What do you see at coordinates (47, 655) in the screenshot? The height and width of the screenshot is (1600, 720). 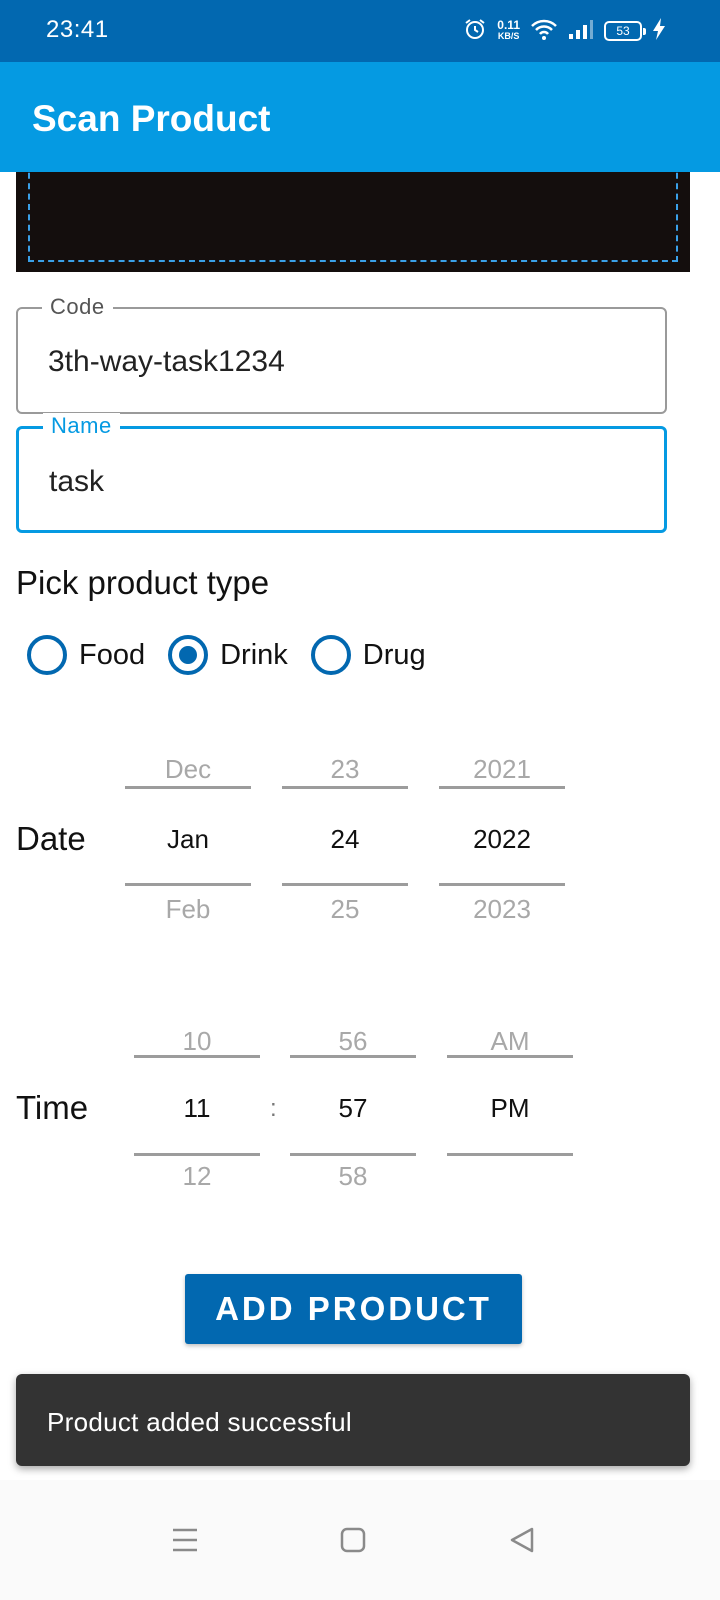 I see `radio-food-button` at bounding box center [47, 655].